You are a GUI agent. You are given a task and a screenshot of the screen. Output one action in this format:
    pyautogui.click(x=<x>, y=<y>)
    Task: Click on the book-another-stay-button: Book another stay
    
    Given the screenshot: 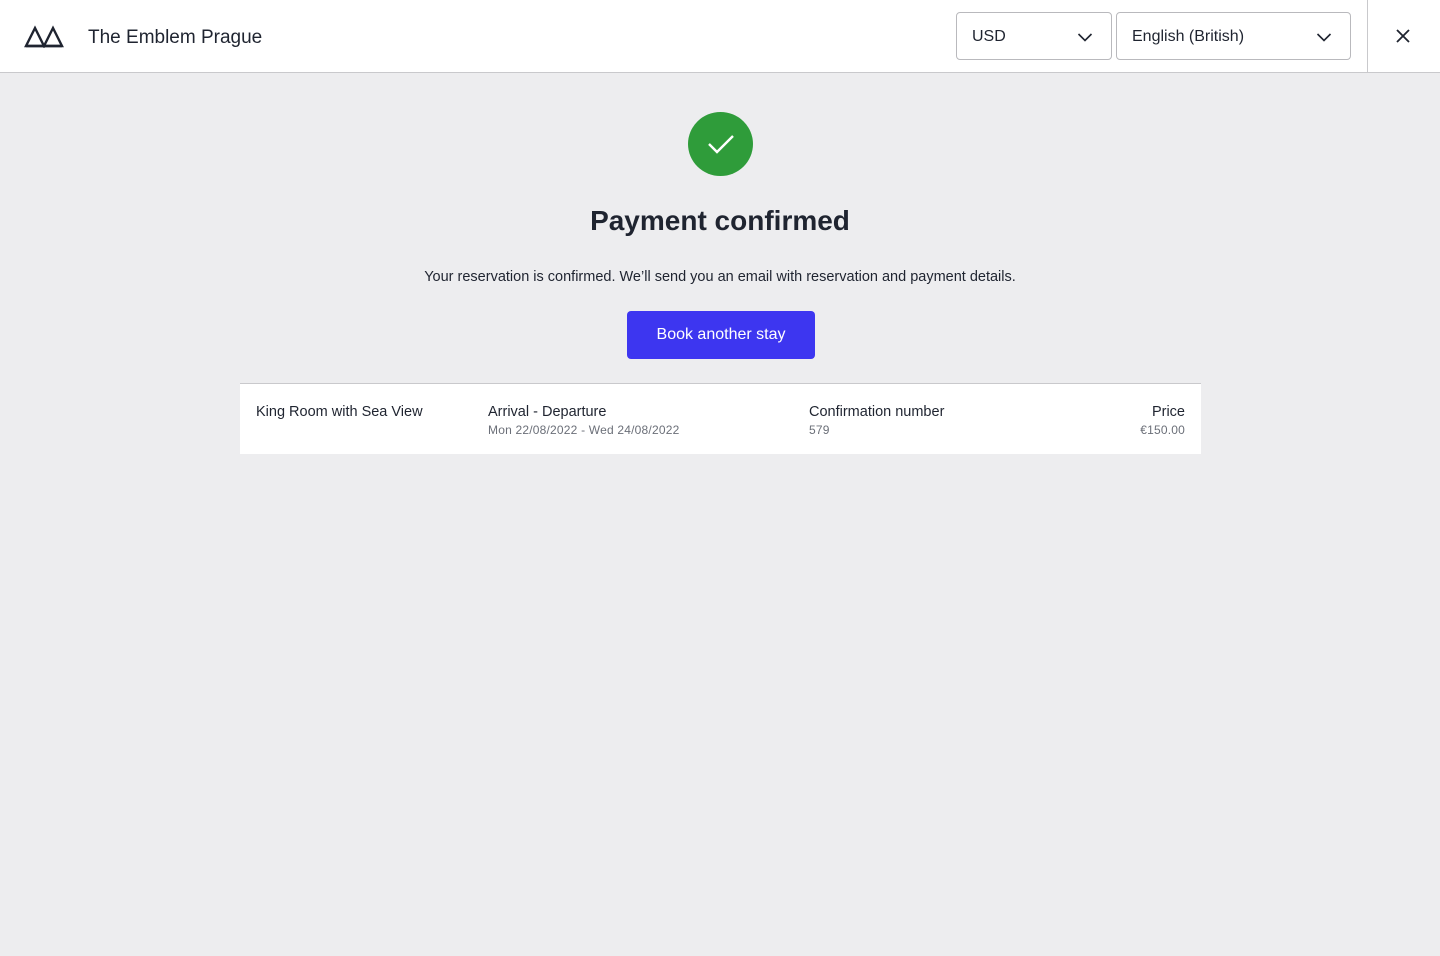 What is the action you would take?
    pyautogui.click(x=721, y=335)
    